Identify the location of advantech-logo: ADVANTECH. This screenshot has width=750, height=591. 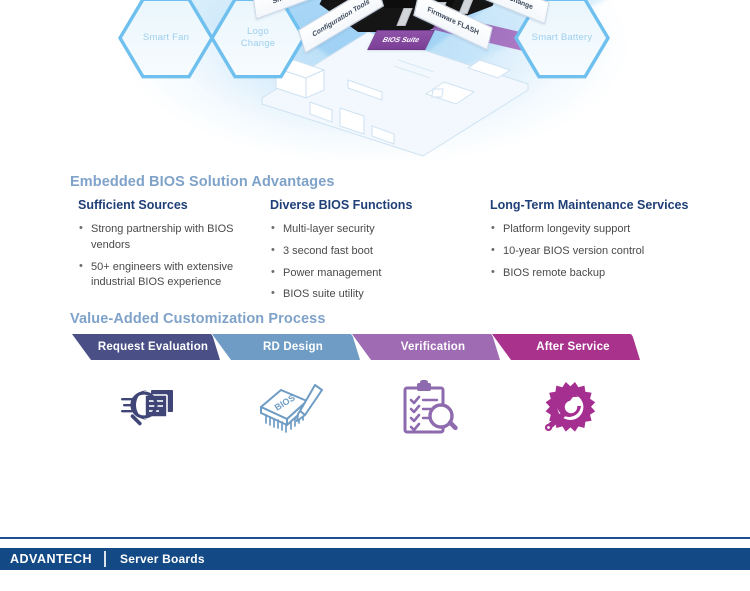
(52, 559).